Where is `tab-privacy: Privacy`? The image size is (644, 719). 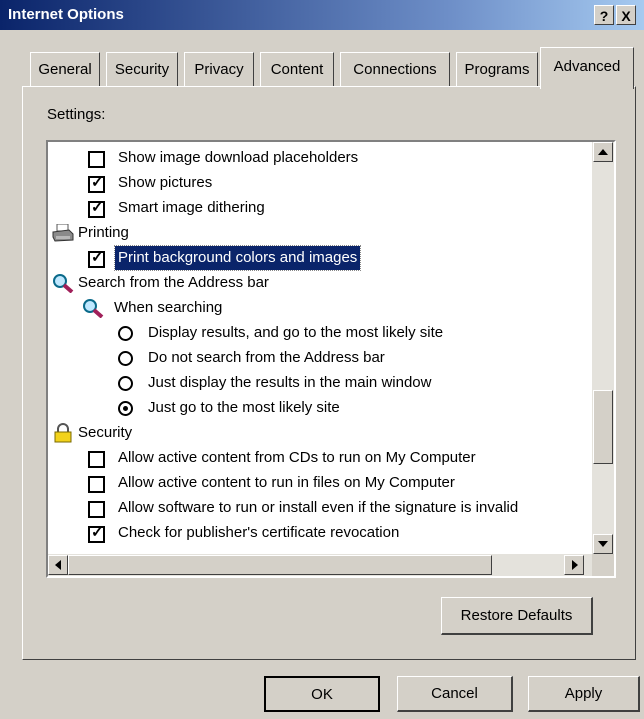 tab-privacy: Privacy is located at coordinates (219, 69).